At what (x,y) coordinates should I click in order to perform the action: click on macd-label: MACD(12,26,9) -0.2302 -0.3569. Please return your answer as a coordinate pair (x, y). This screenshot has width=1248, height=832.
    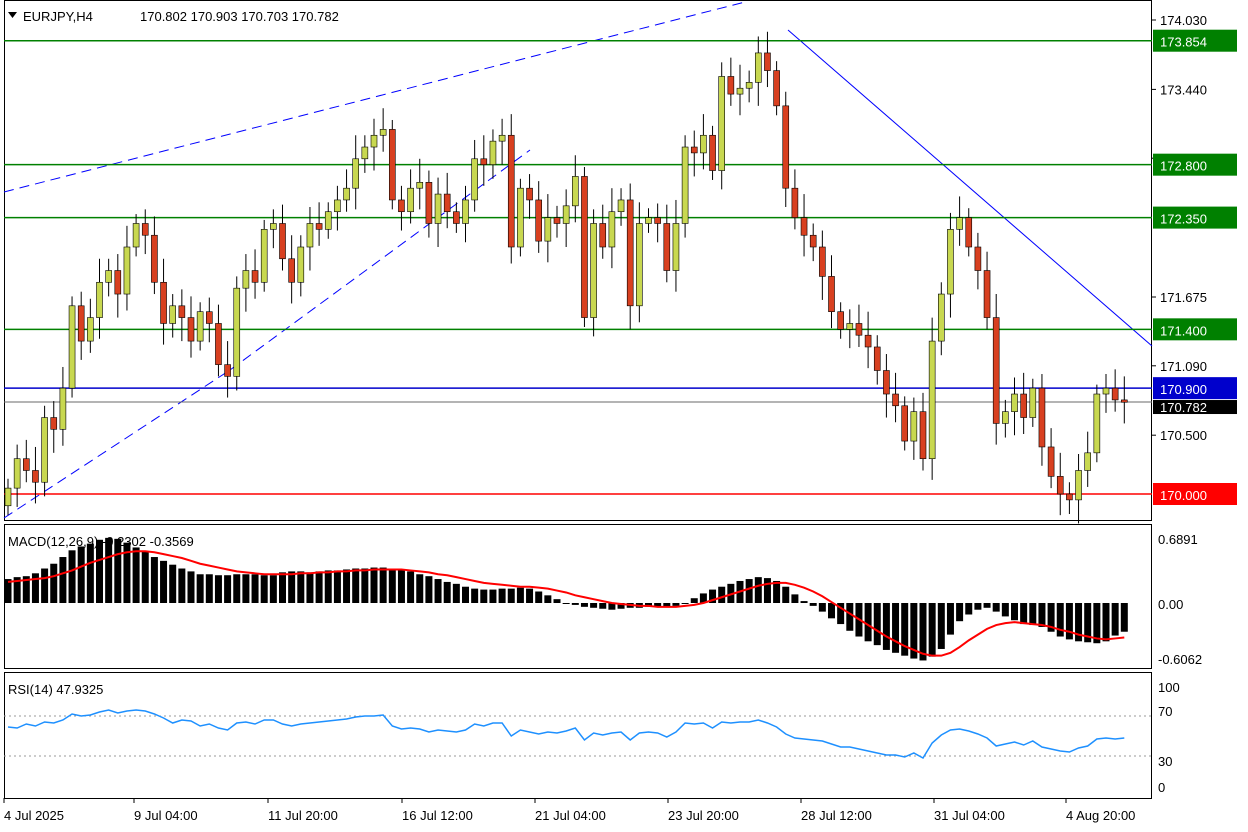
    Looking at the image, I should click on (101, 541).